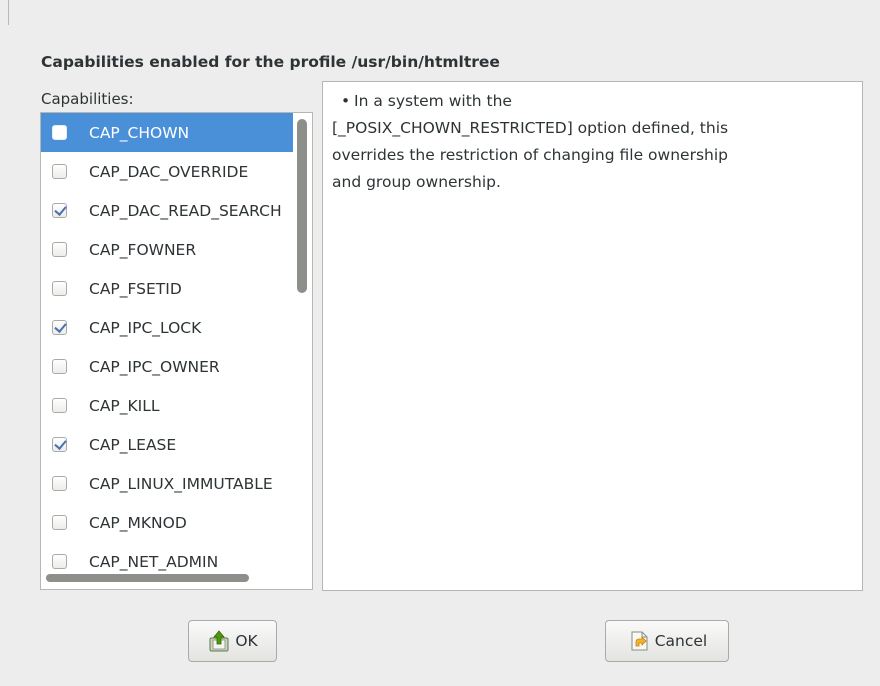 The height and width of the screenshot is (686, 880). Describe the element at coordinates (246, 641) in the screenshot. I see `ok-button-label: OK` at that location.